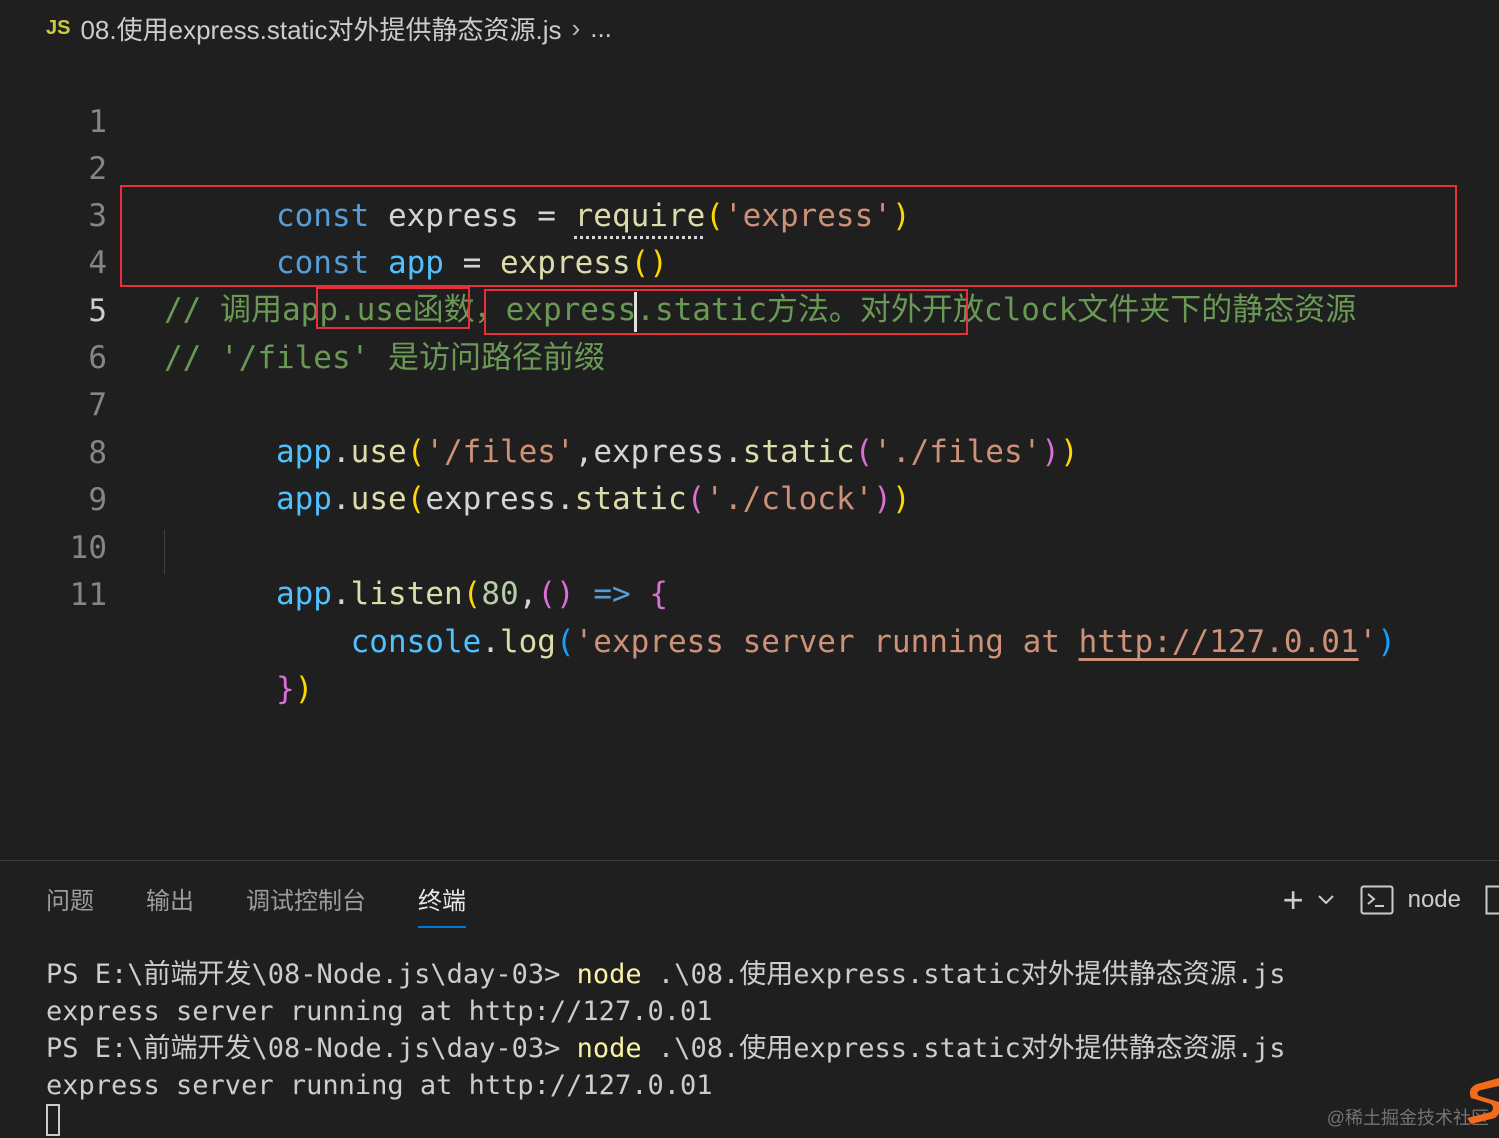 The width and height of the screenshot is (1499, 1138). I want to click on tab-problems: 问题, so click(70, 903).